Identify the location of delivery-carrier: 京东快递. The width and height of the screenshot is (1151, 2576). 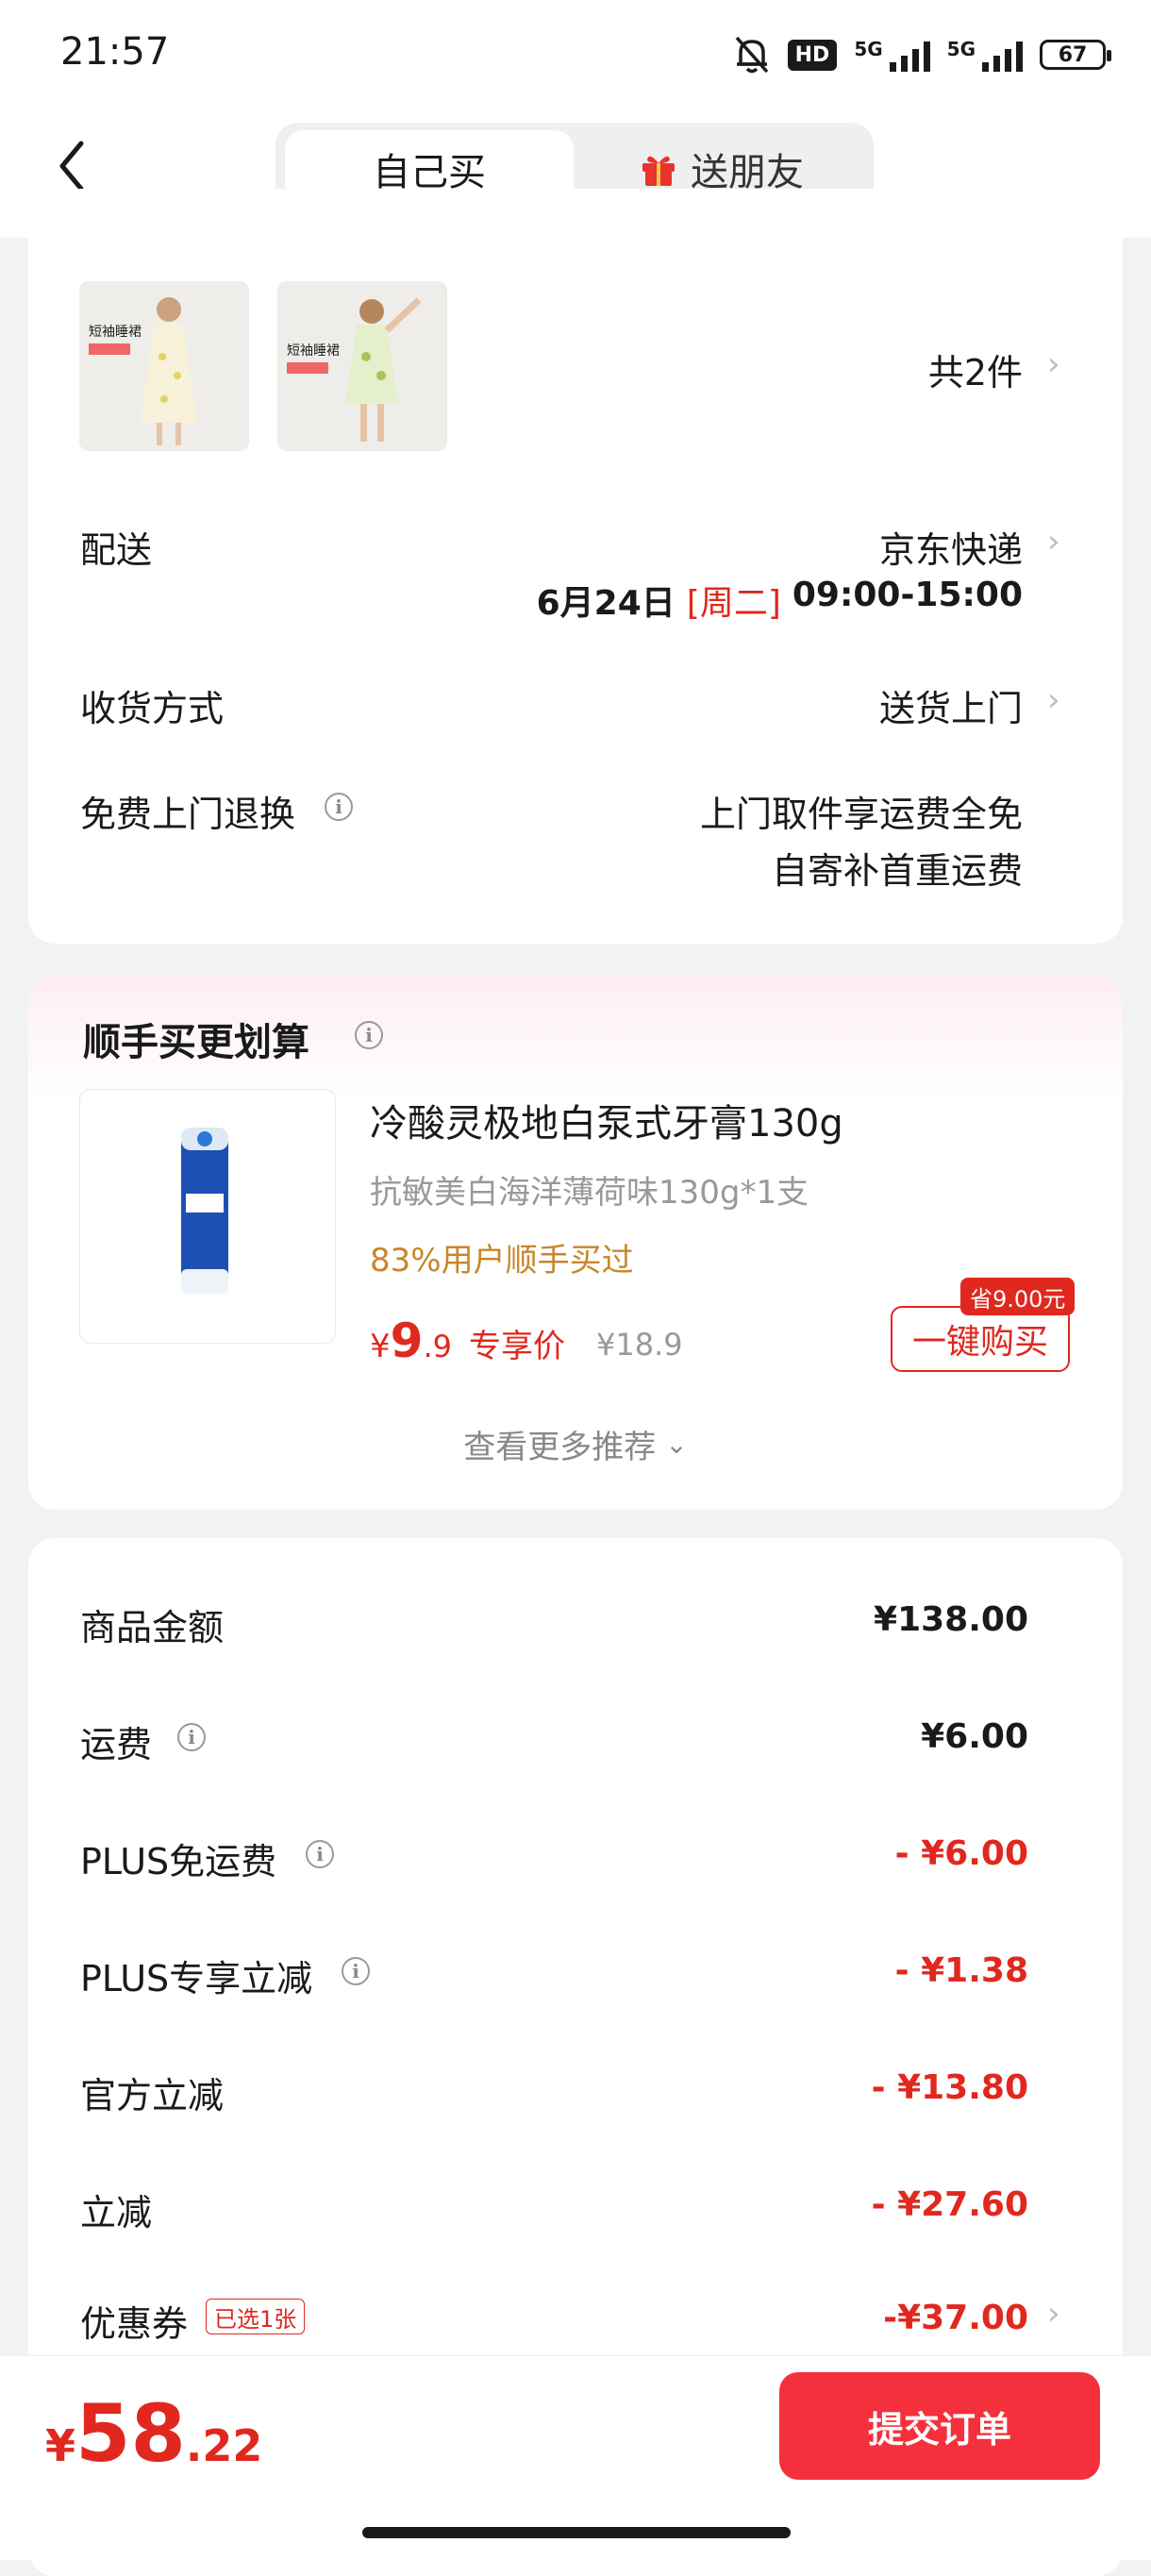
(951, 547).